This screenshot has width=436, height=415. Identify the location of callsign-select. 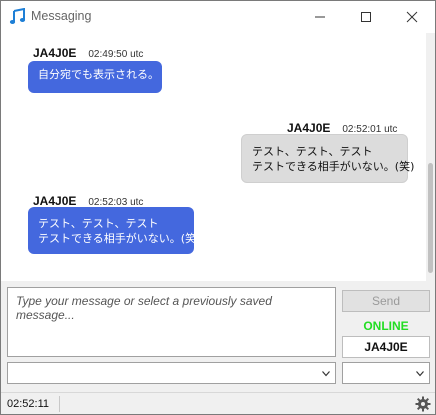
(386, 373).